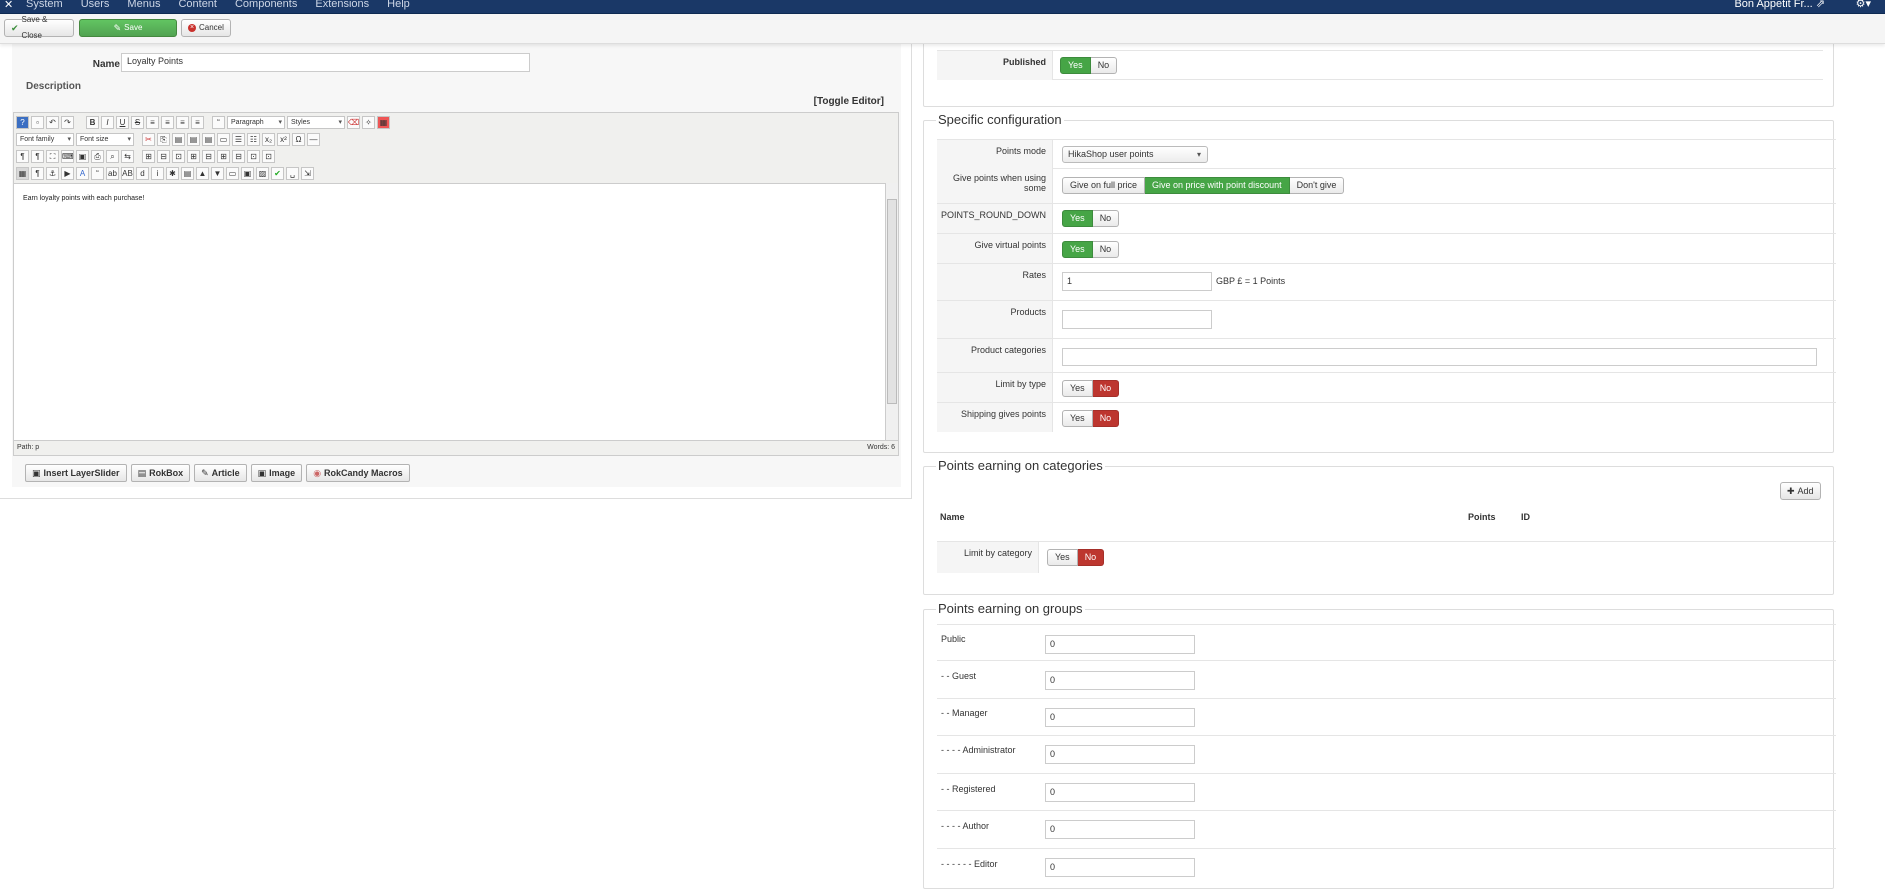 This screenshot has height=889, width=1885. I want to click on shipping-points-toggle: Yes No, so click(1091, 418).